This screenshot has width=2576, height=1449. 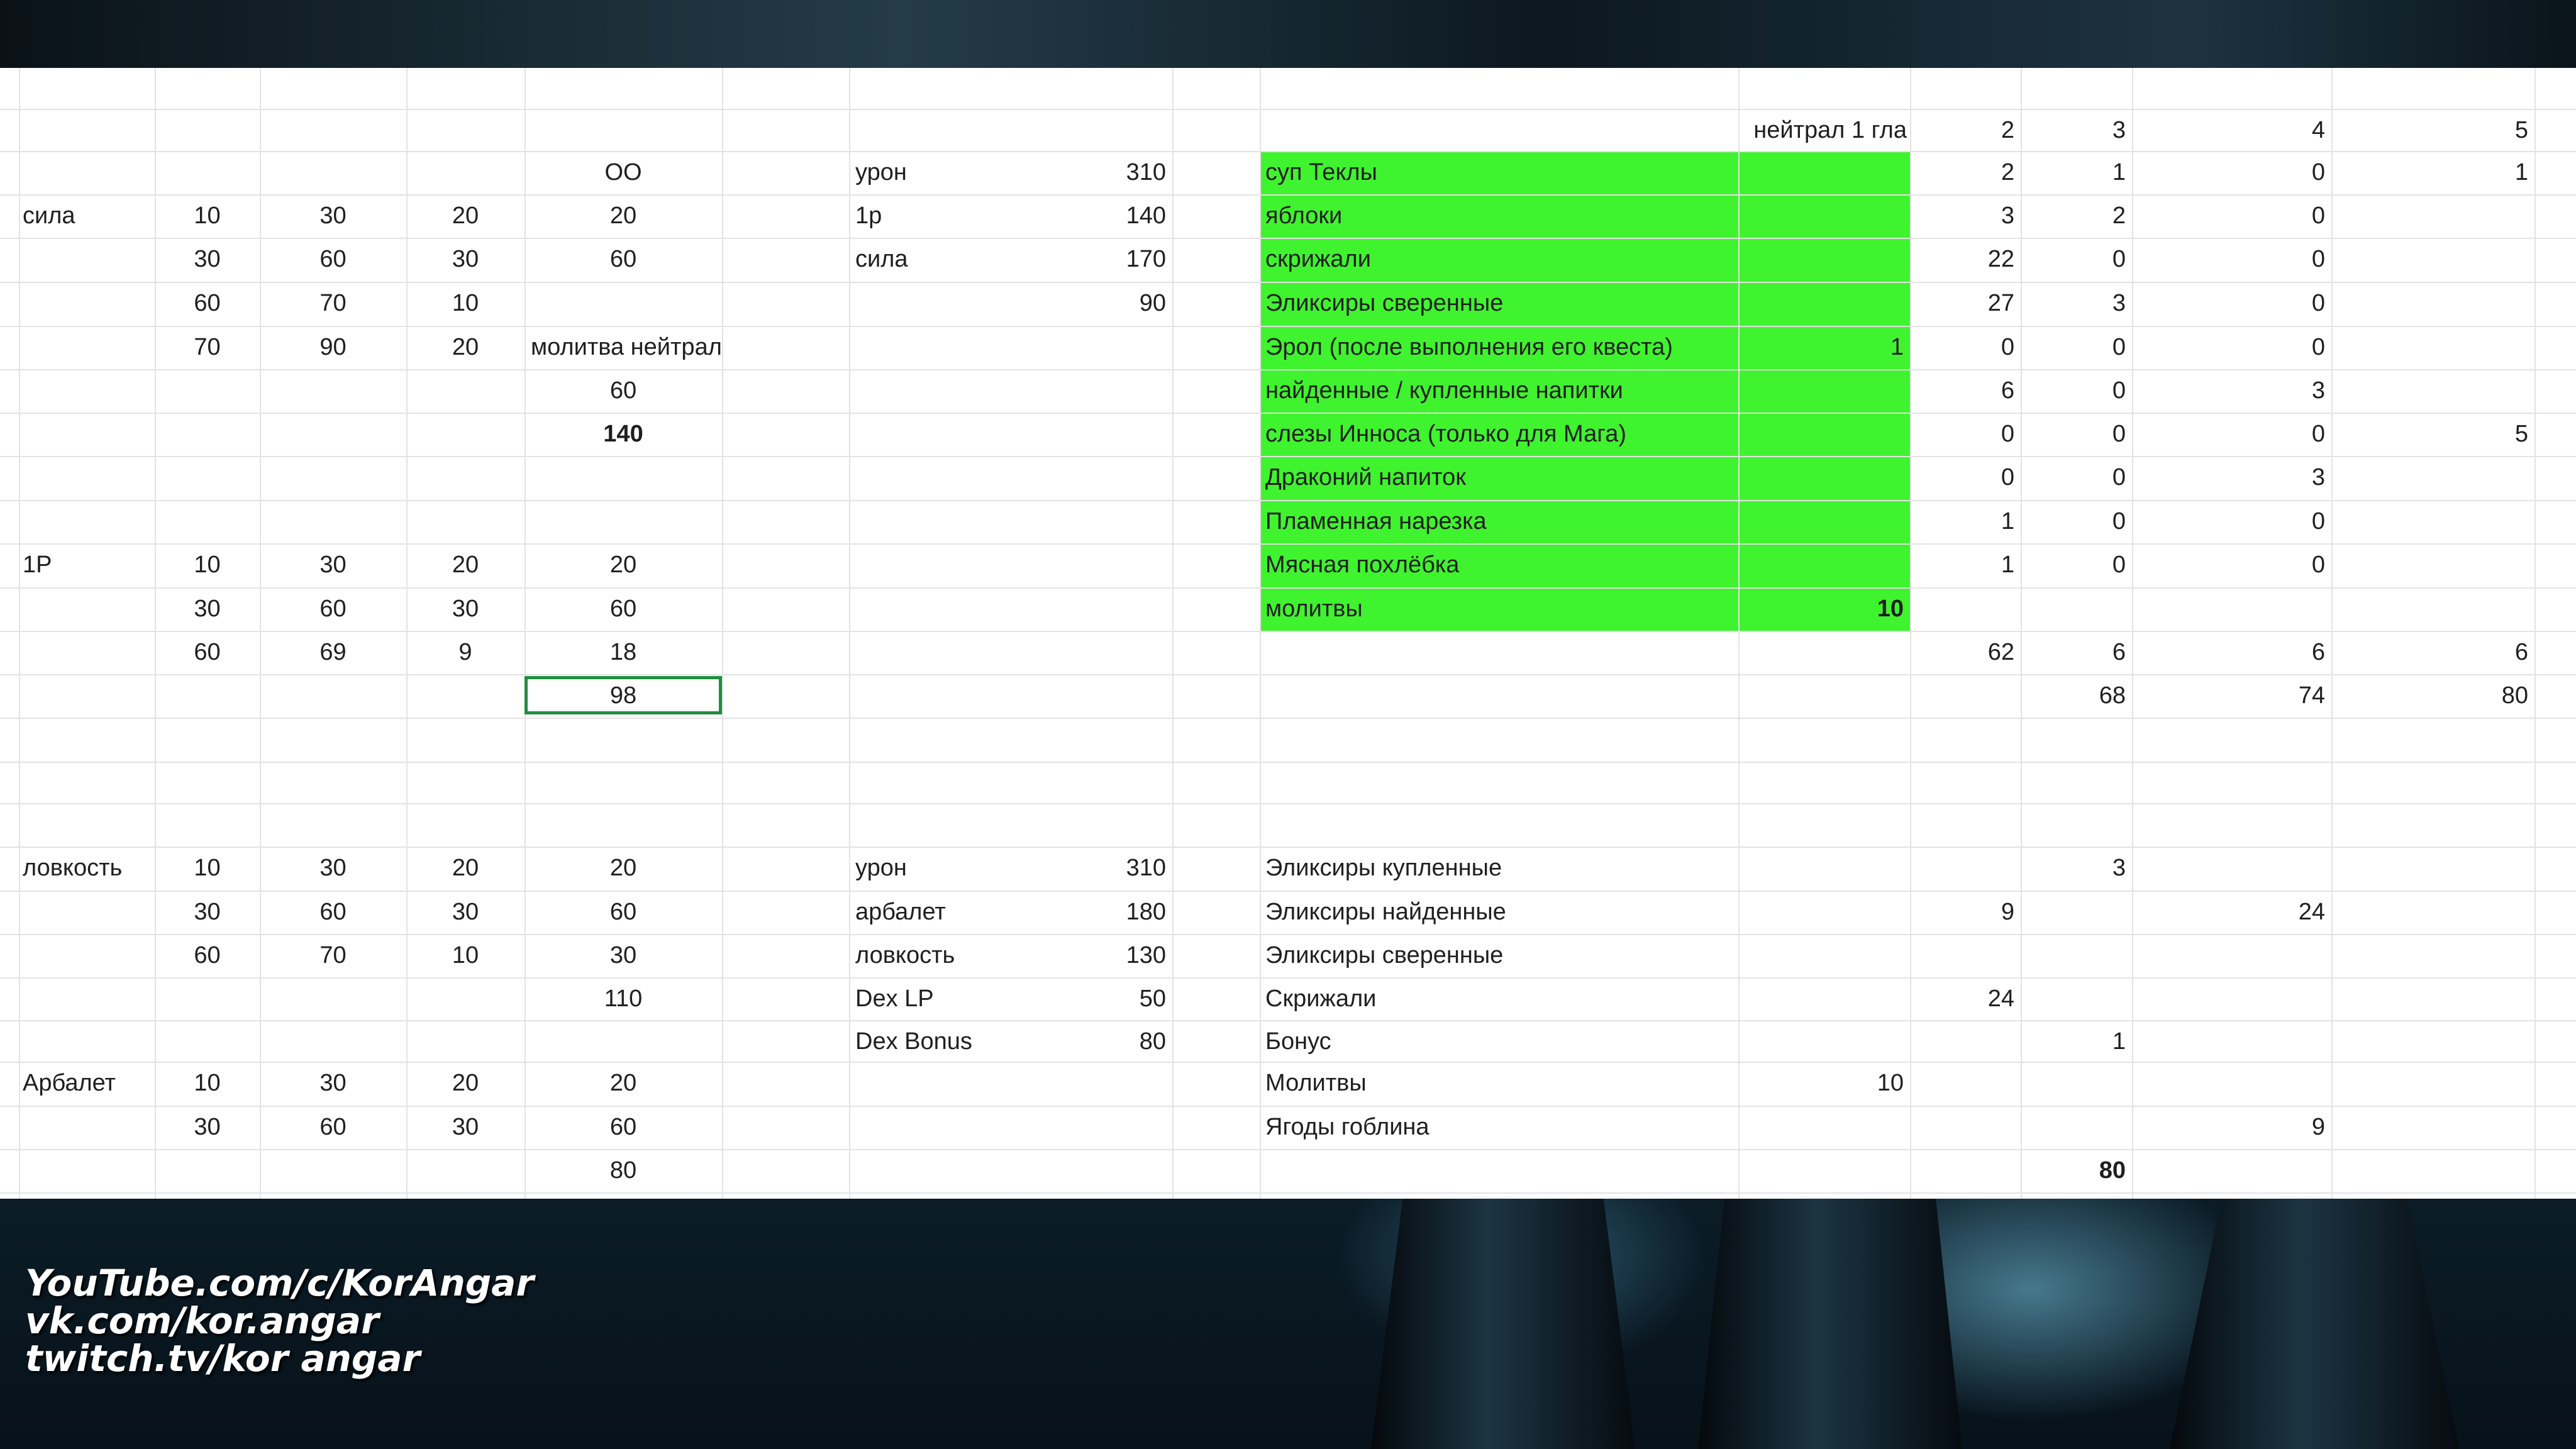 I want to click on cell: арбалет, so click(x=949, y=912).